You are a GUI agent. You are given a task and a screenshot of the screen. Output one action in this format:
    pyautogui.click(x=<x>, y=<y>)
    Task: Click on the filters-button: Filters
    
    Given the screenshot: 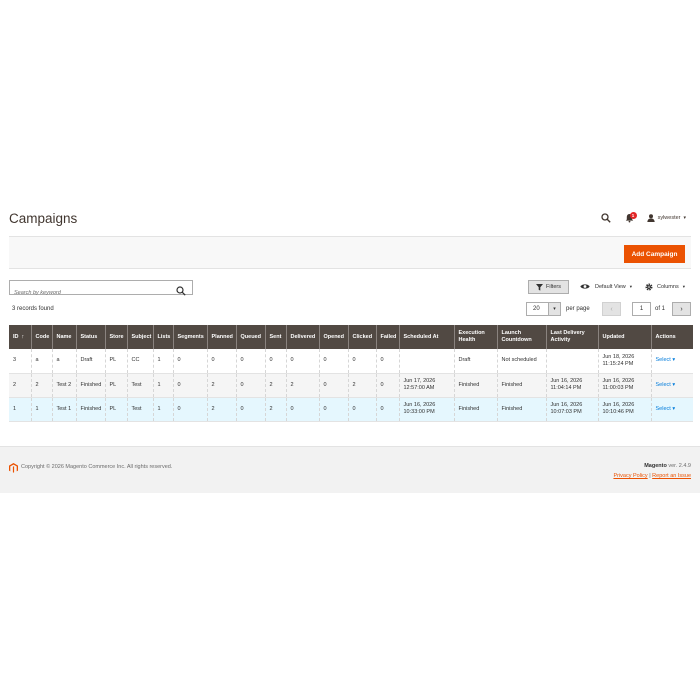 What is the action you would take?
    pyautogui.click(x=548, y=287)
    